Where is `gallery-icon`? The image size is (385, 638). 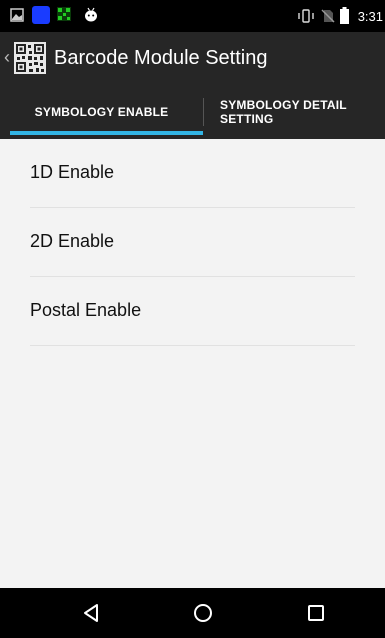
gallery-icon is located at coordinates (17, 15).